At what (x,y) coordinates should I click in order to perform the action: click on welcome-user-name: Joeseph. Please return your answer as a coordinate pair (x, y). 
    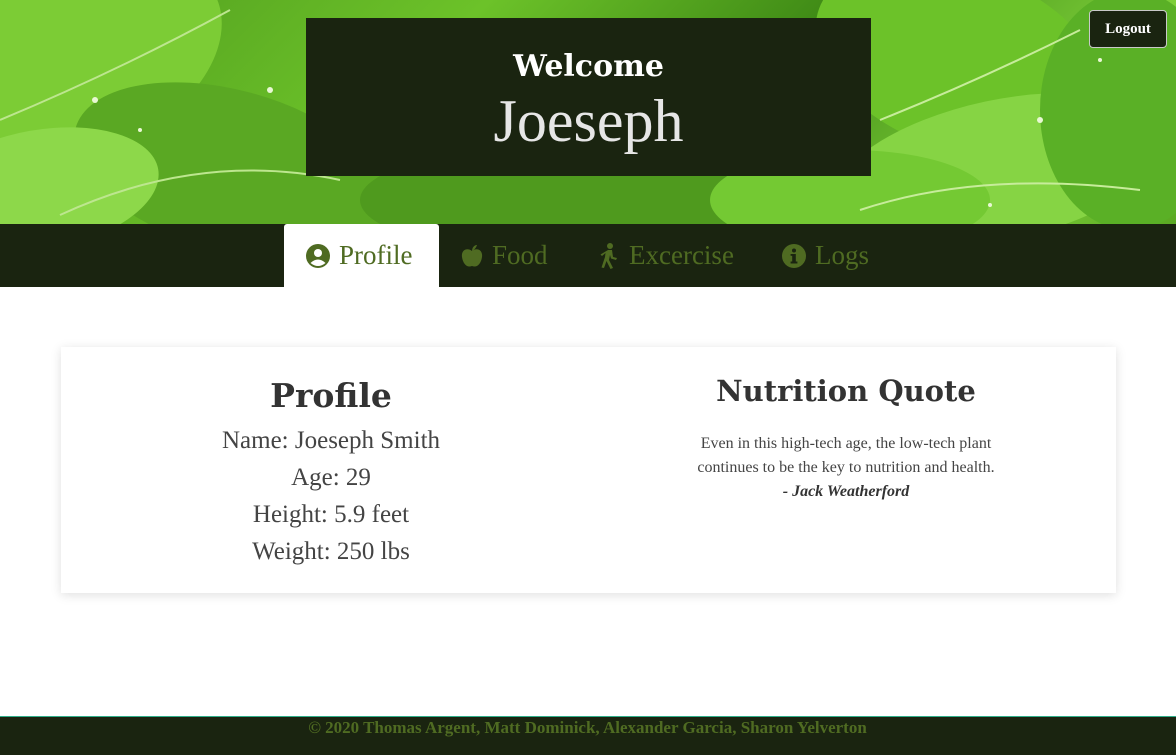
    Looking at the image, I should click on (588, 121).